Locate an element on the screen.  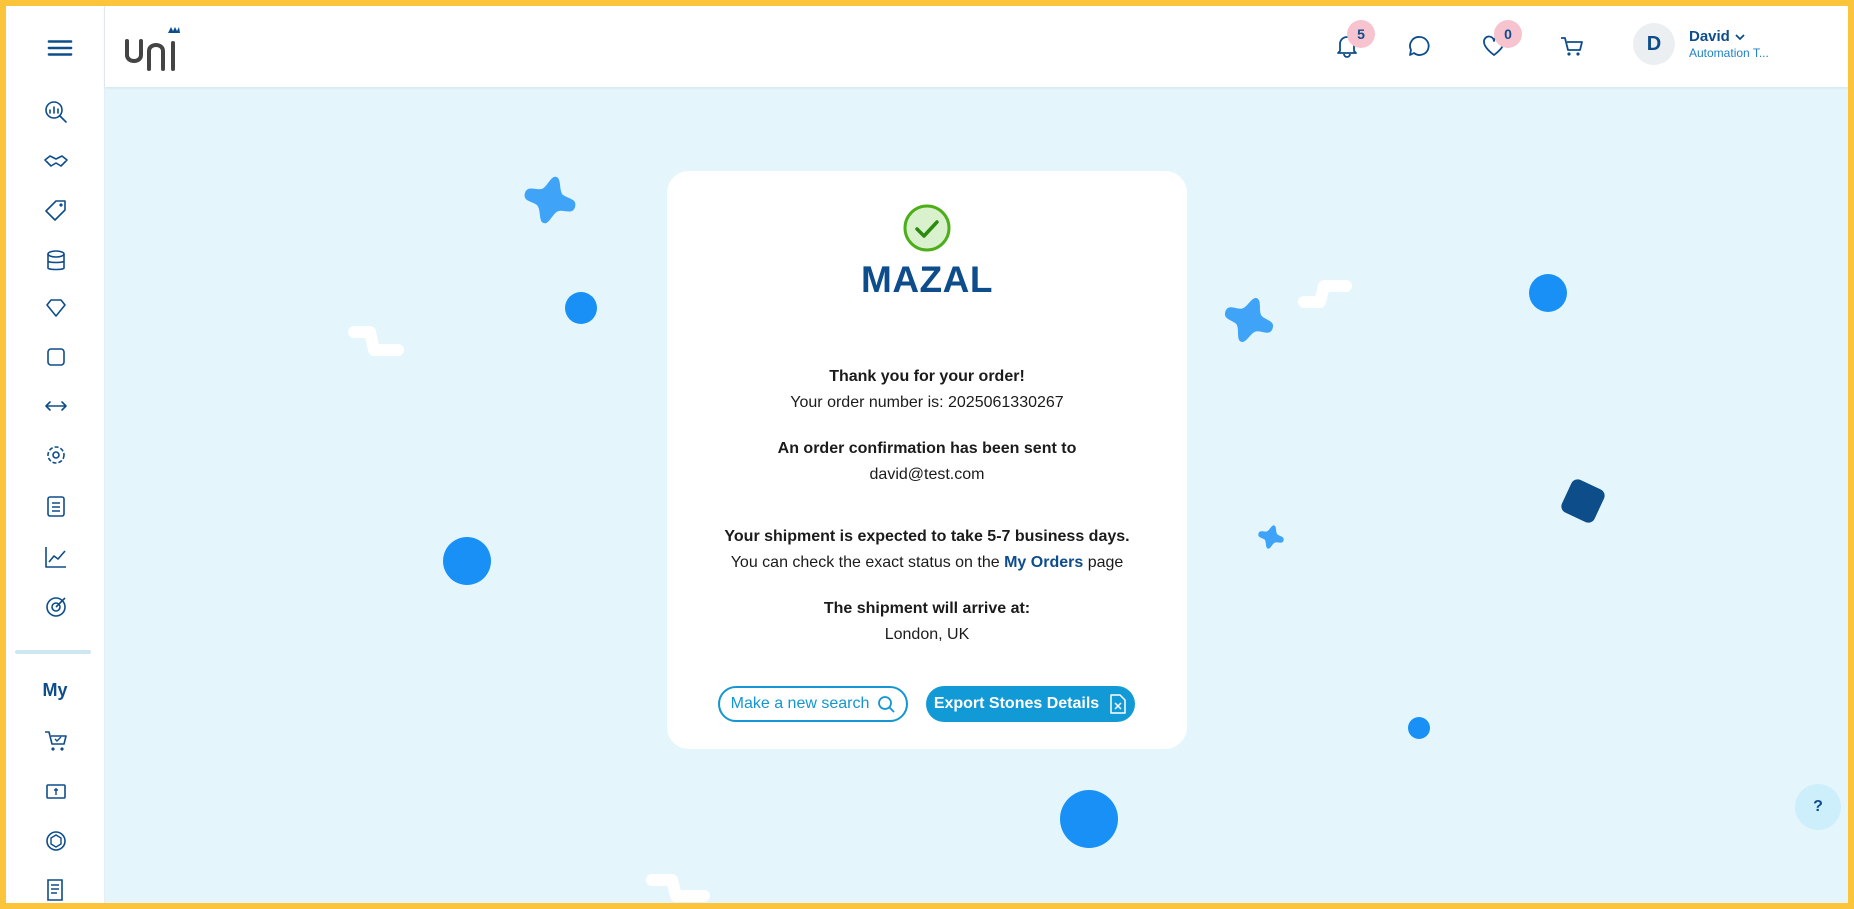
menu-icon is located at coordinates (60, 48).